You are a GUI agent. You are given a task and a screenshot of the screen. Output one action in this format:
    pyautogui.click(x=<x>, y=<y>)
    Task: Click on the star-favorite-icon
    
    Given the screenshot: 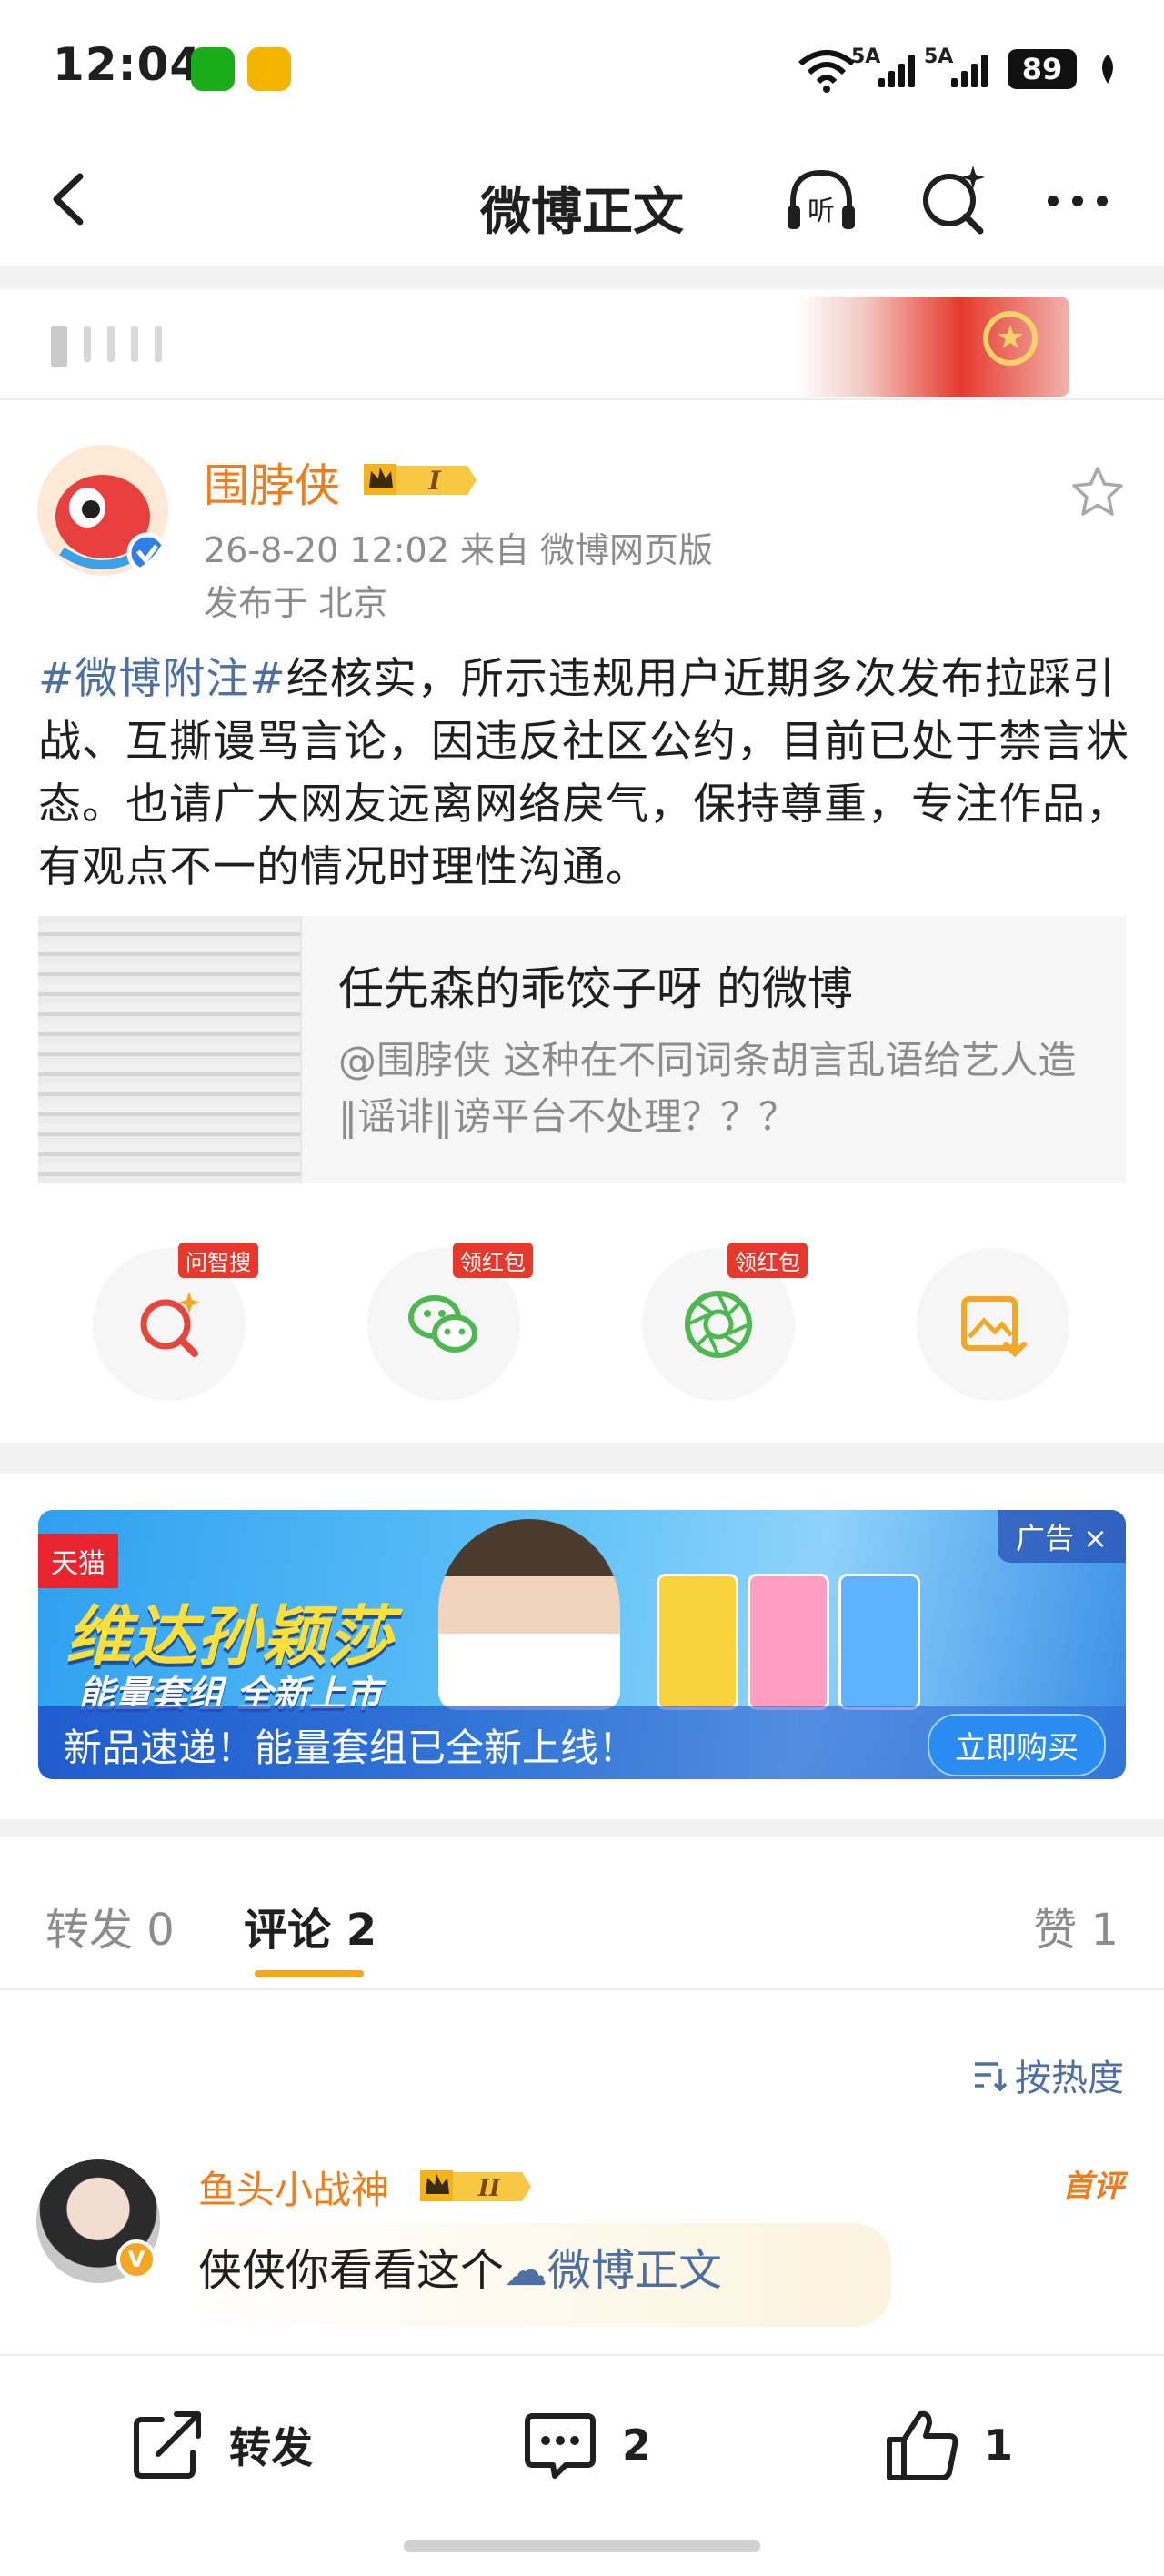 What is the action you would take?
    pyautogui.click(x=1098, y=492)
    